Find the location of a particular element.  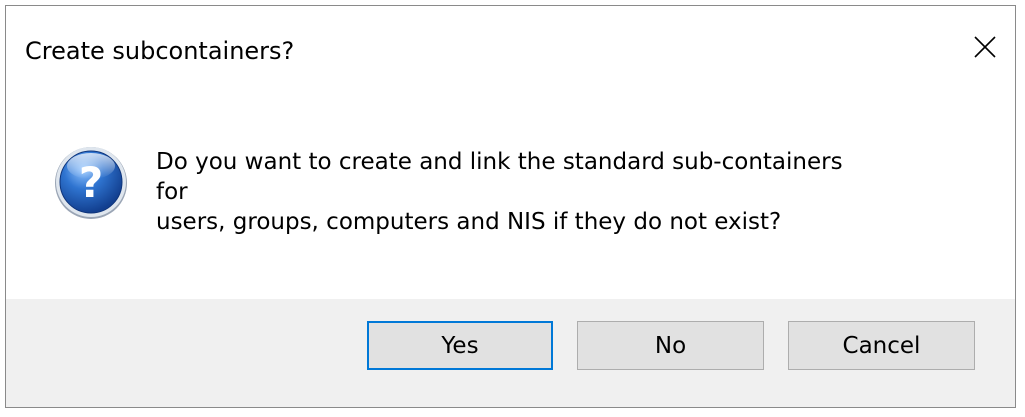

close-icon is located at coordinates (985, 47).